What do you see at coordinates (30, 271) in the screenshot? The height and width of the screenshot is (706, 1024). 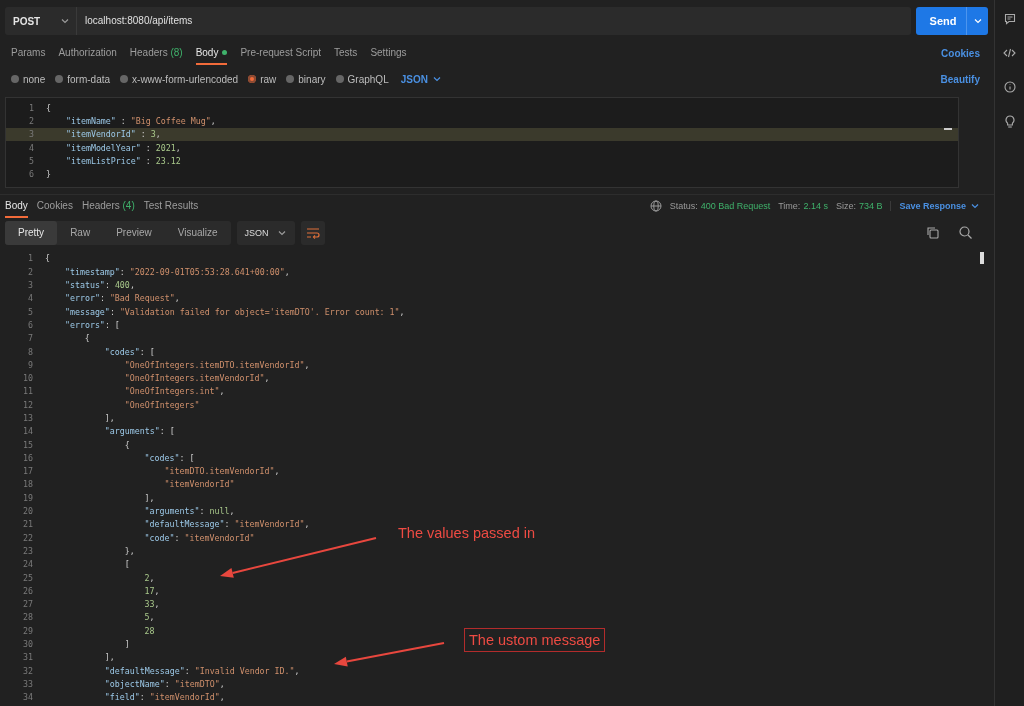 I see `line-number: 2` at bounding box center [30, 271].